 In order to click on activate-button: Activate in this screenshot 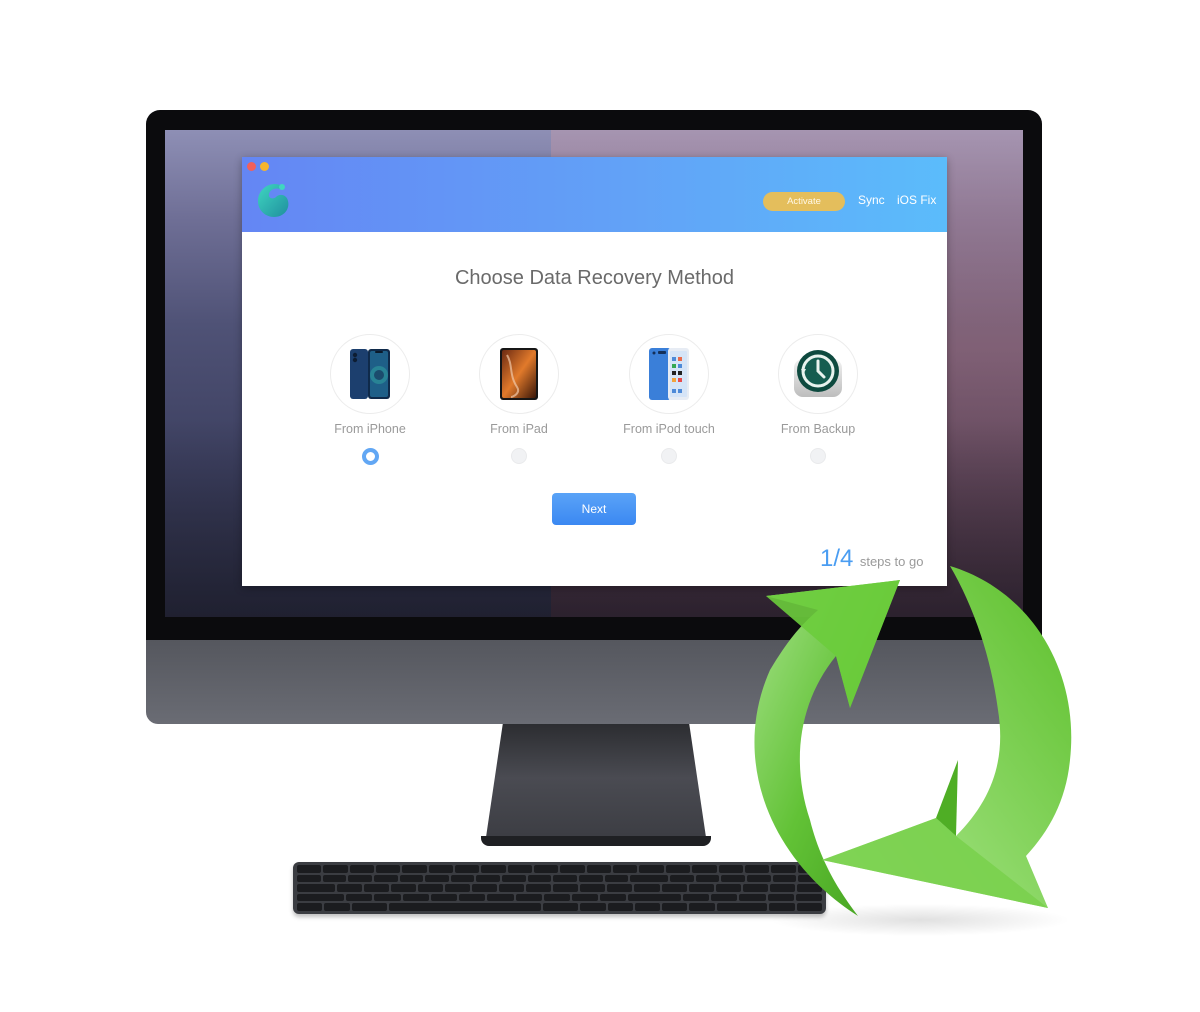, I will do `click(804, 201)`.